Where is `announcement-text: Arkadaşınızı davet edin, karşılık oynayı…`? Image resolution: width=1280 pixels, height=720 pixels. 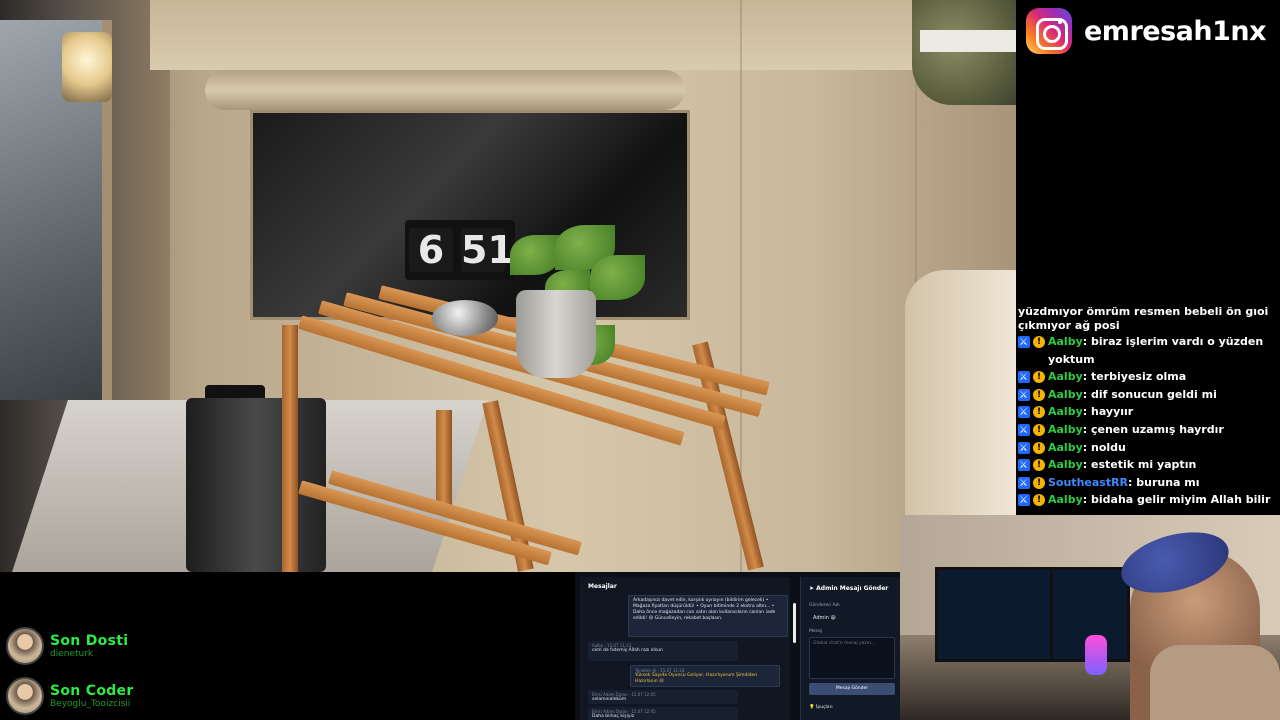 announcement-text: Arkadaşınızı davet edin, karşılık oynayı… is located at coordinates (704, 609).